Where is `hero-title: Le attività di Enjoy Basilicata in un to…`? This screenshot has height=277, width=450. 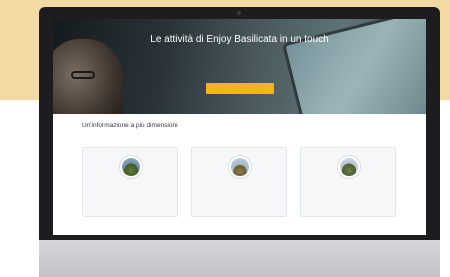
hero-title: Le attività di Enjoy Basilicata in un to… is located at coordinates (239, 39).